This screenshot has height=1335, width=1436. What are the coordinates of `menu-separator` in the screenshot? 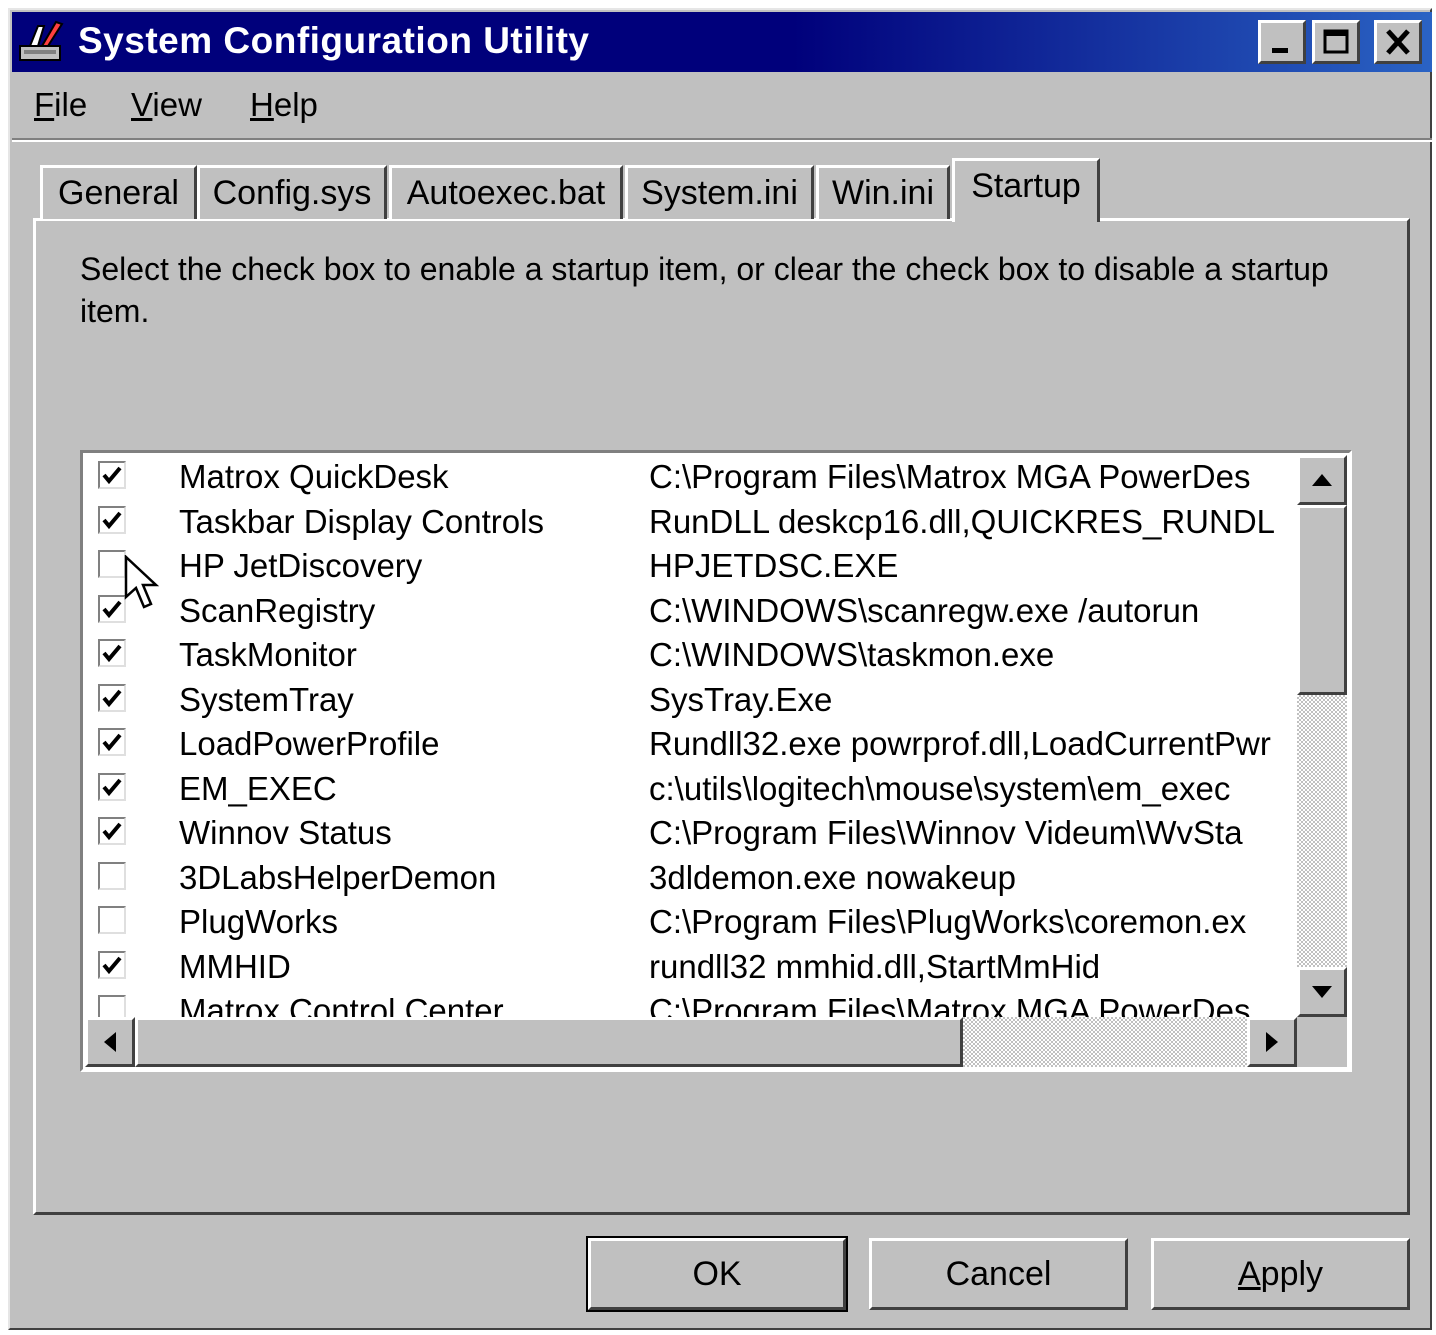 It's located at (722, 140).